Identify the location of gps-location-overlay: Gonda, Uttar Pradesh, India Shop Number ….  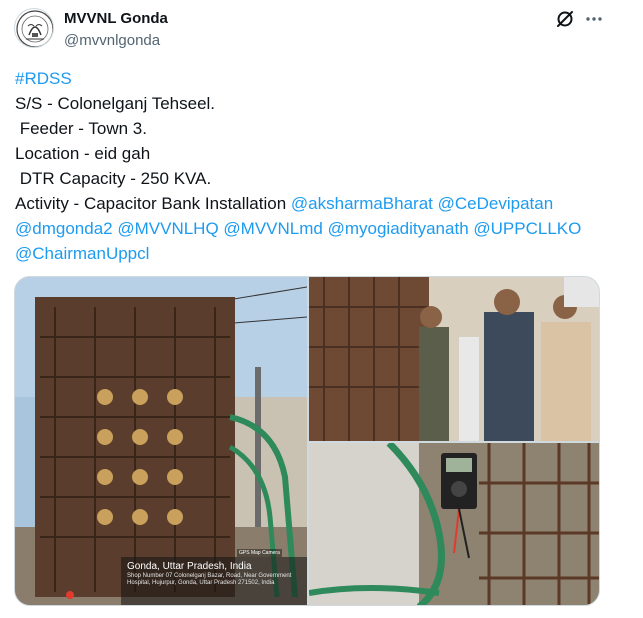
(214, 581).